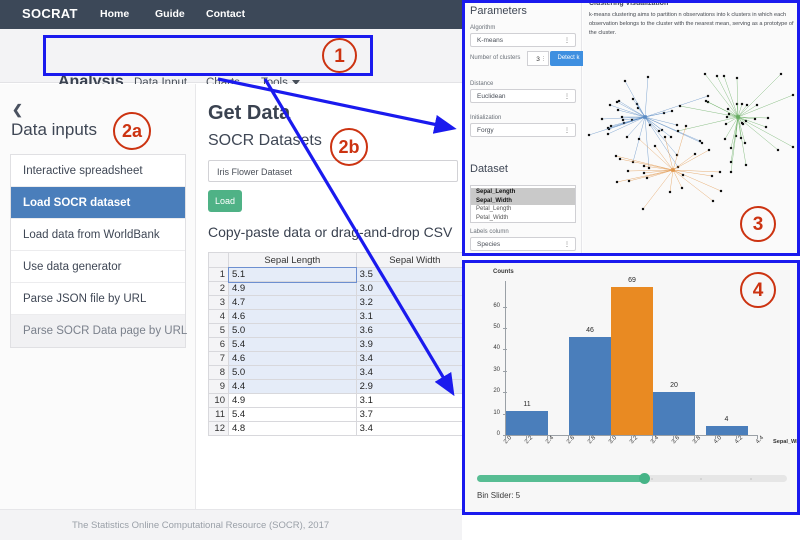 Image resolution: width=800 pixels, height=540 pixels. What do you see at coordinates (333, 171) in the screenshot?
I see `dataset-select: Iris Flower Dataset` at bounding box center [333, 171].